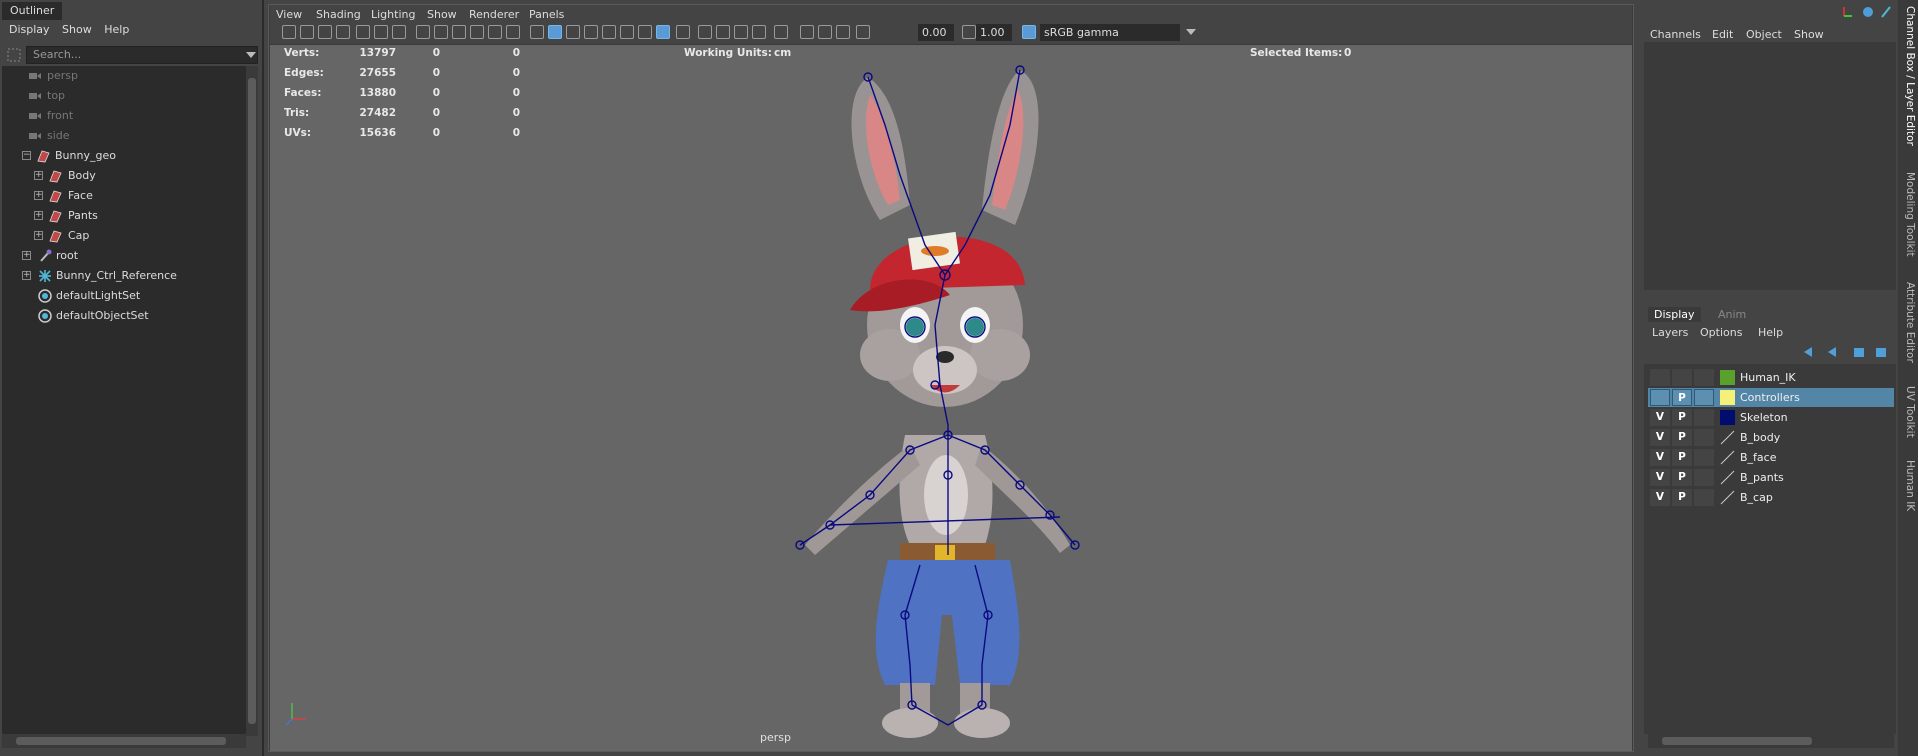 The height and width of the screenshot is (756, 1918). What do you see at coordinates (51, 116) in the screenshot?
I see `outliner-item-front: front` at bounding box center [51, 116].